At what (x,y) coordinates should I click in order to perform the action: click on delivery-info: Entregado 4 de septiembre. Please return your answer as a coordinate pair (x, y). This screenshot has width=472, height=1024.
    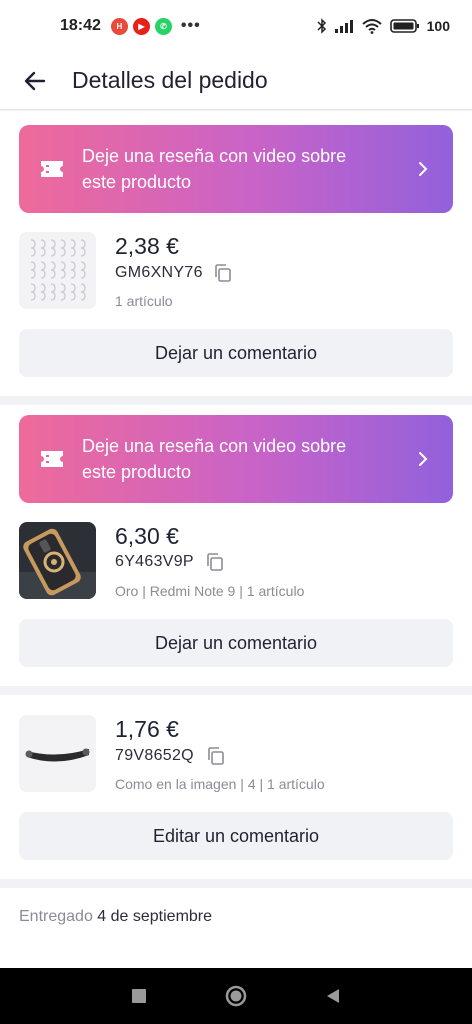
    Looking at the image, I should click on (236, 928).